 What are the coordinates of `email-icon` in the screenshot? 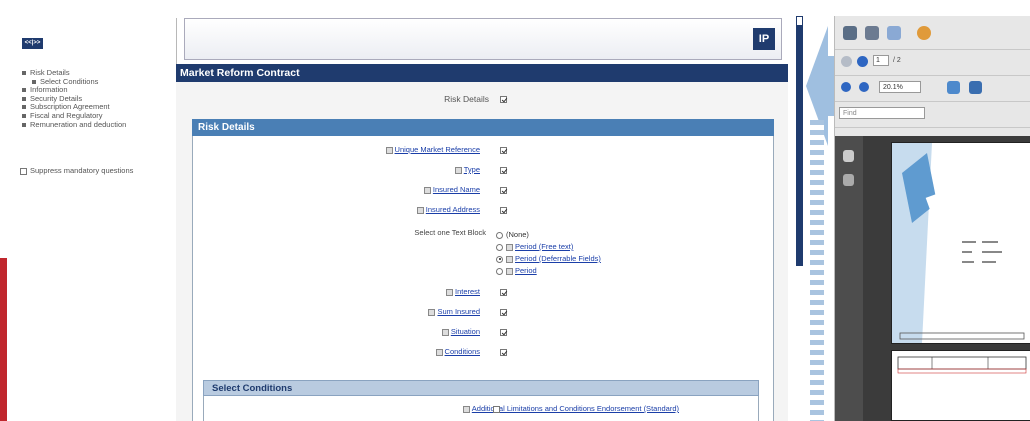 It's located at (894, 33).